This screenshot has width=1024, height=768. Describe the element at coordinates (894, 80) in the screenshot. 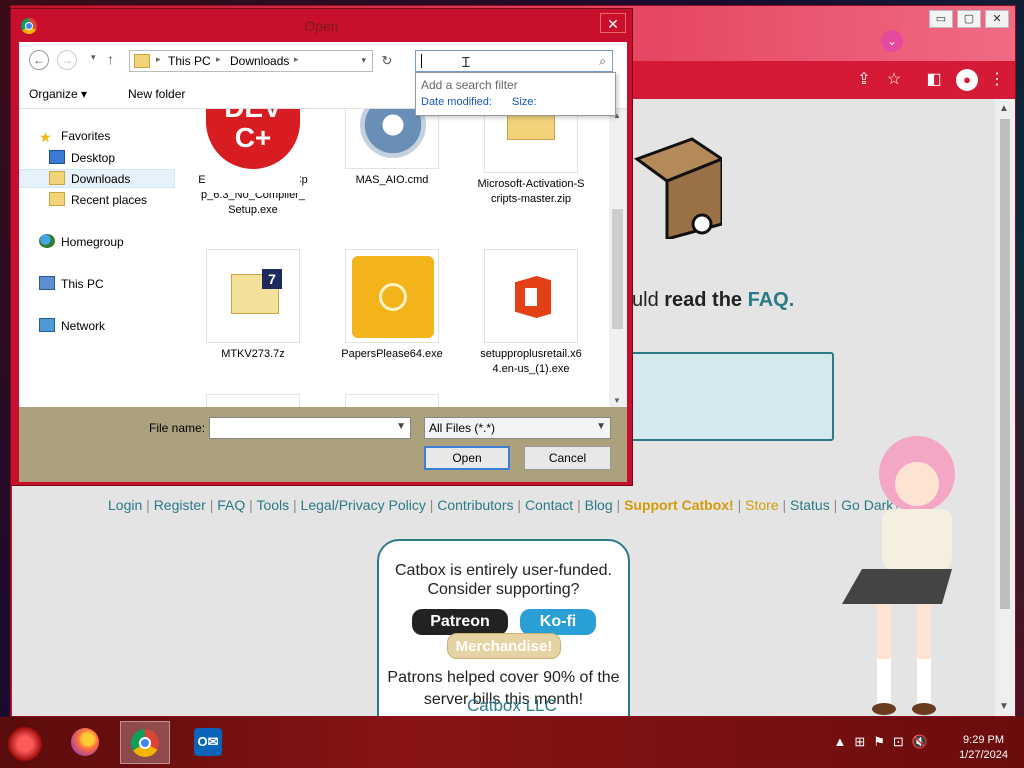

I see `bookmark-star-icon: ☆` at that location.